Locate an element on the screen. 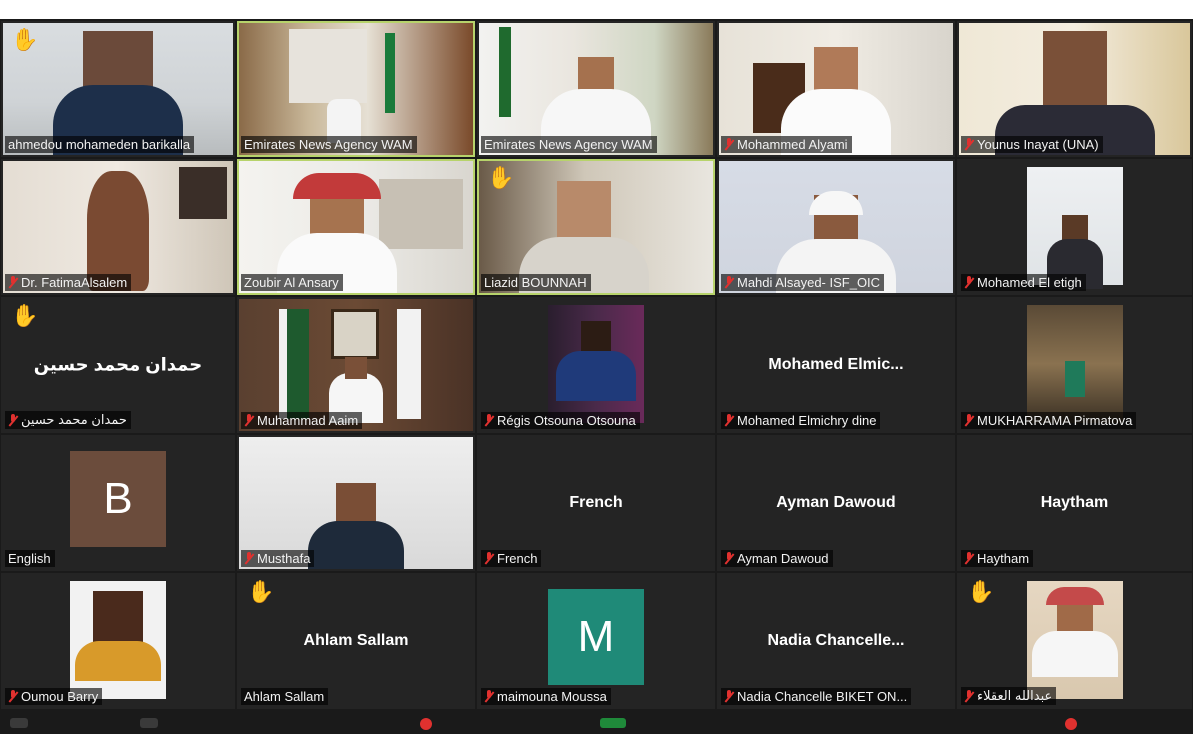  wall-shelf is located at coordinates (421, 214).